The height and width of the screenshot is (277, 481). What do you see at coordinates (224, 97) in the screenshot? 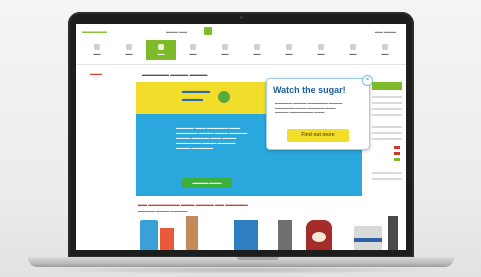
I see `campaign-logo-icon` at bounding box center [224, 97].